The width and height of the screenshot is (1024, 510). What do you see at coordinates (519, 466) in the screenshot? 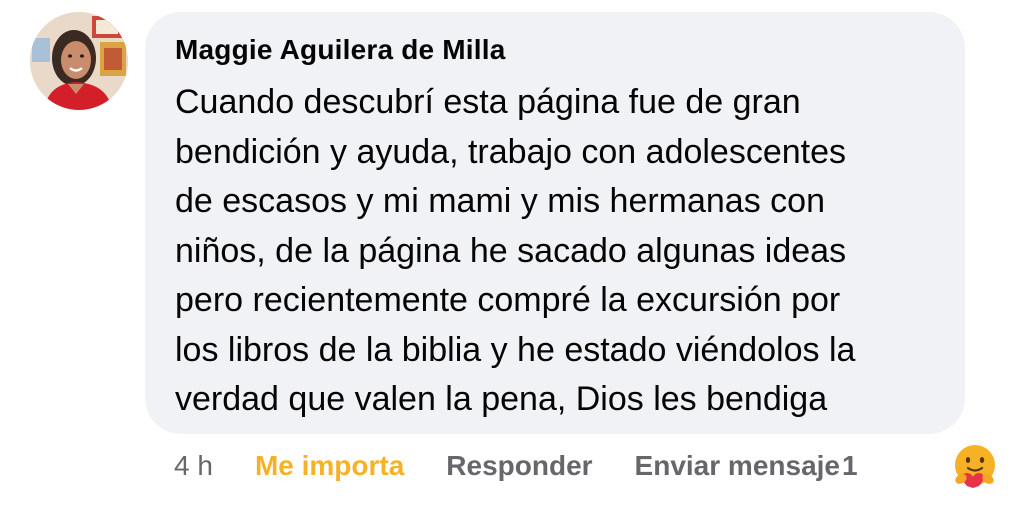
I see `reply-button: Responder` at bounding box center [519, 466].